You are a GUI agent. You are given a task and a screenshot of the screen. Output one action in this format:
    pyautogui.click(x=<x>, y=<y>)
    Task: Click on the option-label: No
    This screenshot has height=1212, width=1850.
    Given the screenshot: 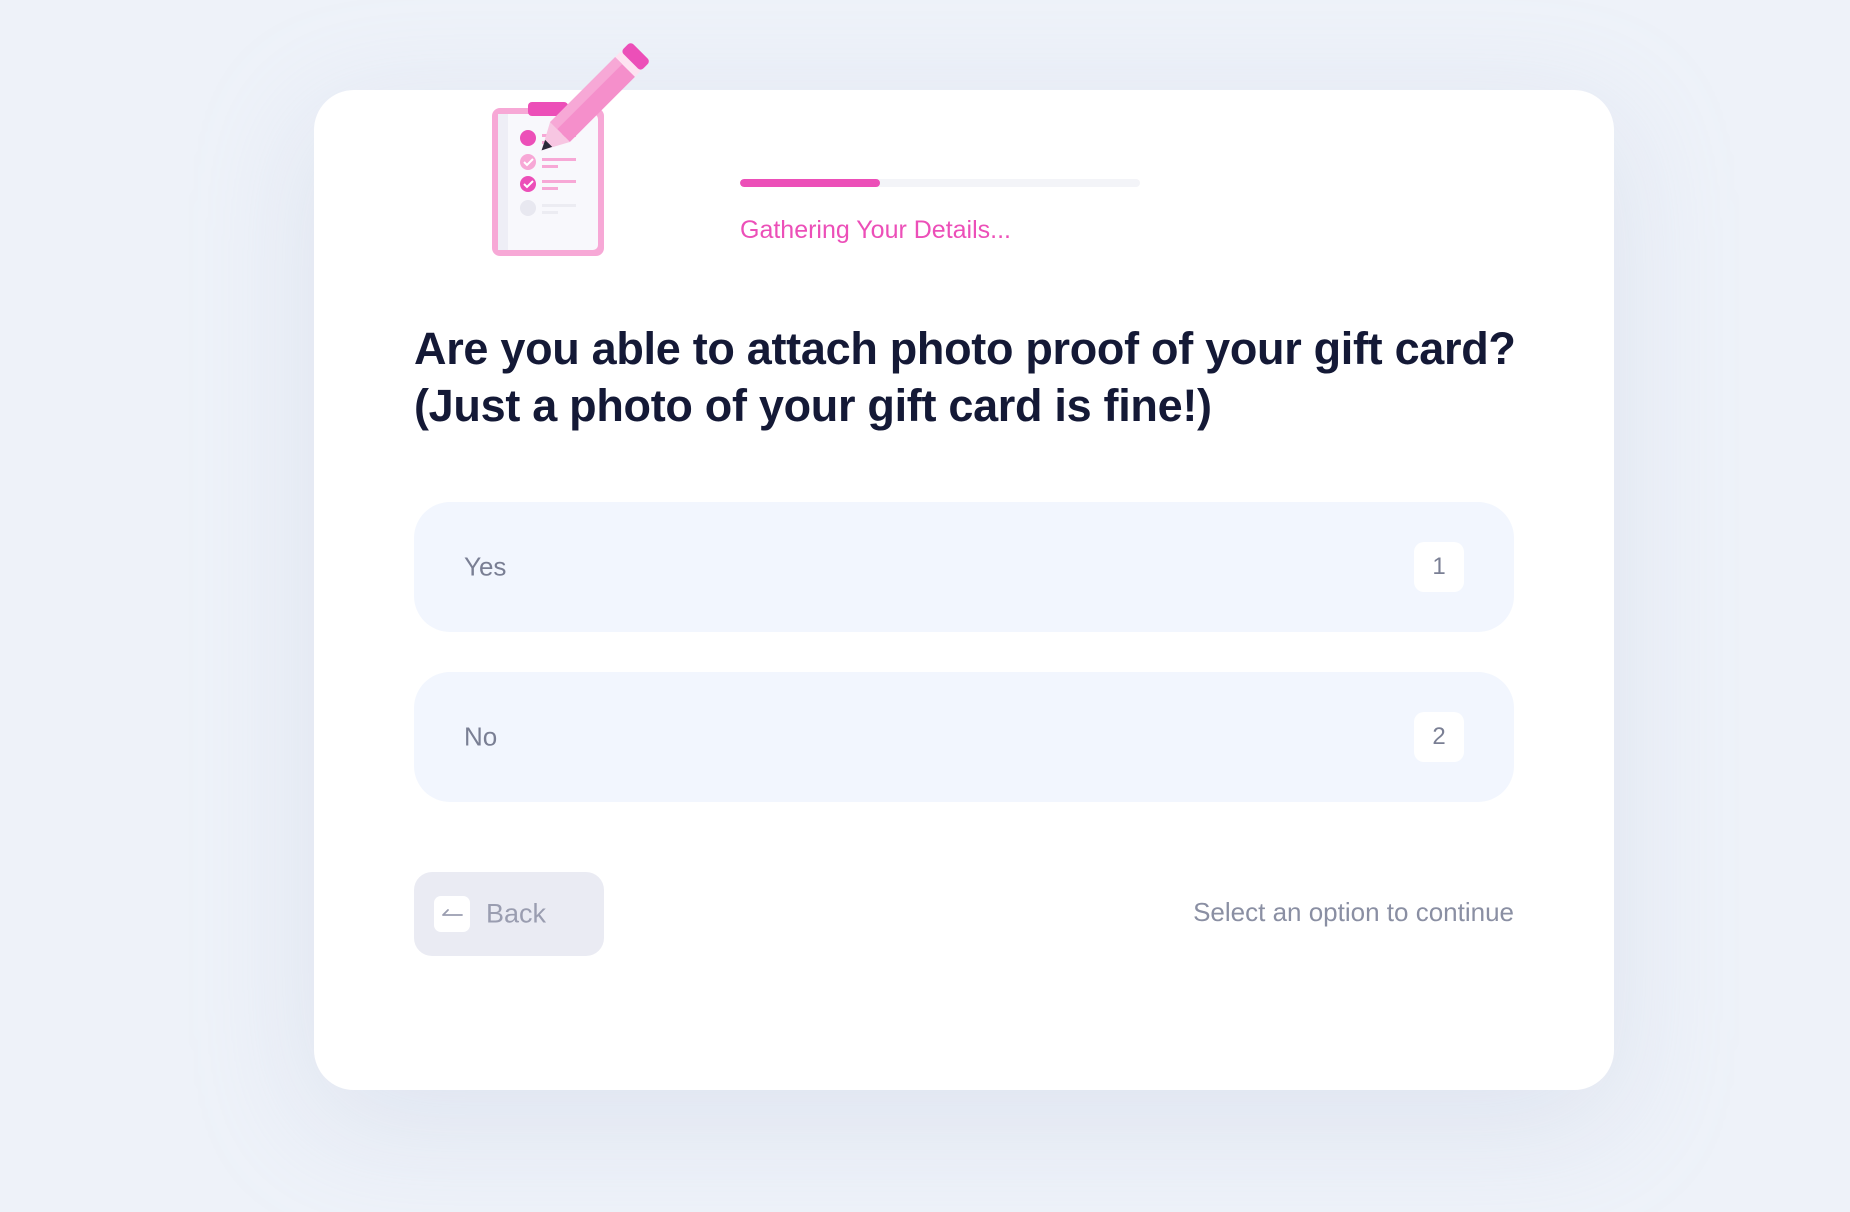 What is the action you would take?
    pyautogui.click(x=481, y=736)
    